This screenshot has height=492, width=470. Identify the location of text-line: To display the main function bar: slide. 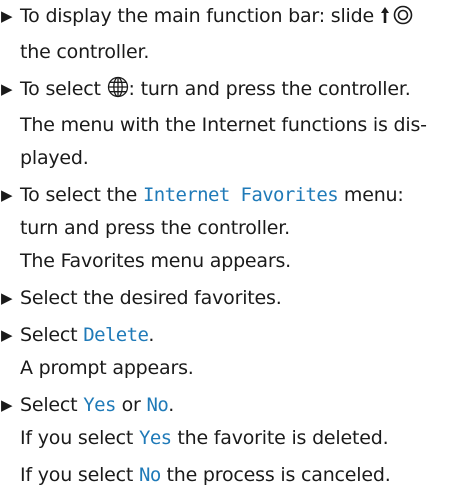
(245, 18).